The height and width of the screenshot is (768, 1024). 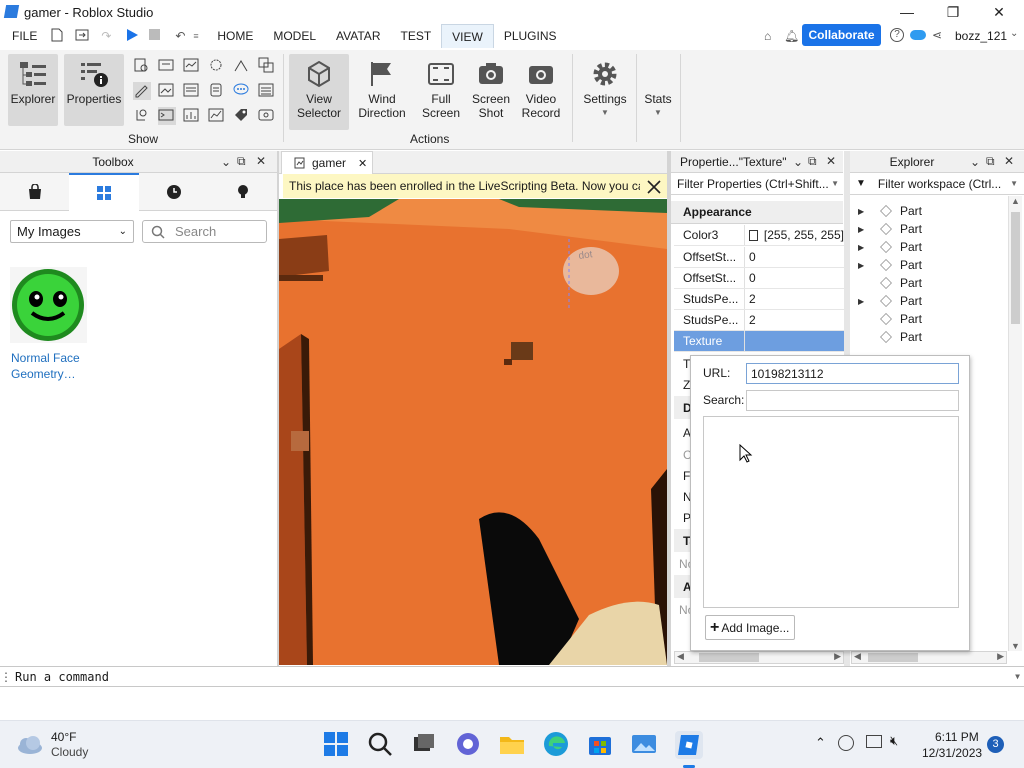 I want to click on minimize-button: —, so click(x=907, y=12).